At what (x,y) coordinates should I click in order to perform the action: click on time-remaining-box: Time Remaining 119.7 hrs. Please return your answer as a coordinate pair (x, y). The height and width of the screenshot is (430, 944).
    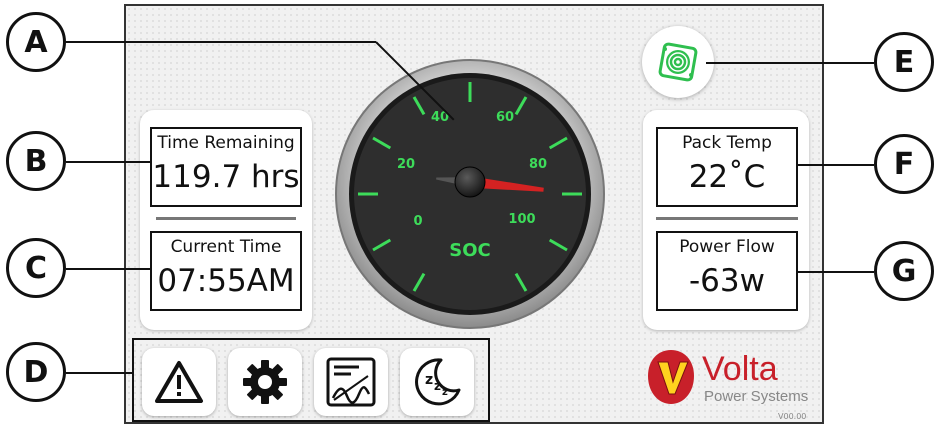
    Looking at the image, I should click on (226, 167).